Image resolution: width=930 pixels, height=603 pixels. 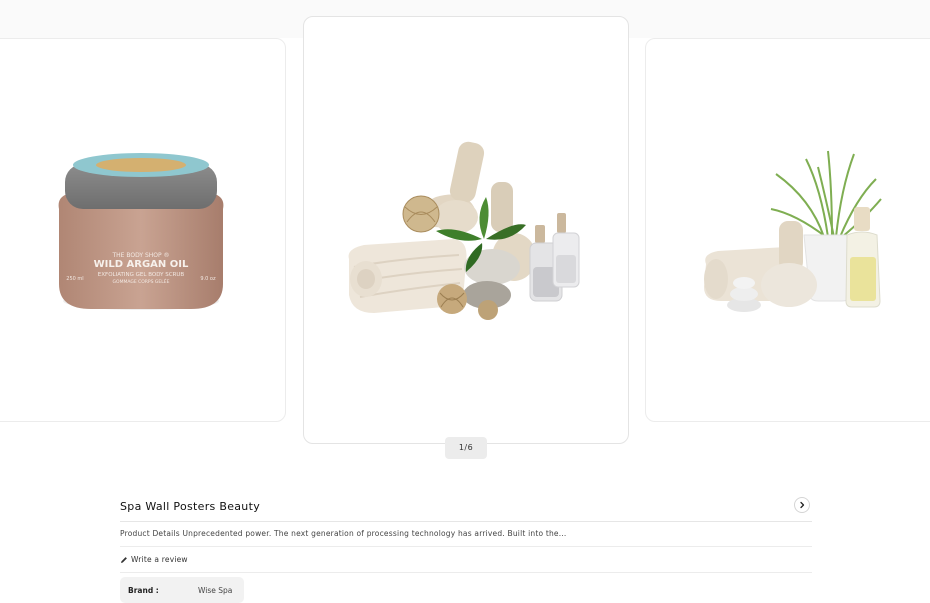 I want to click on next-product-button, so click(x=802, y=505).